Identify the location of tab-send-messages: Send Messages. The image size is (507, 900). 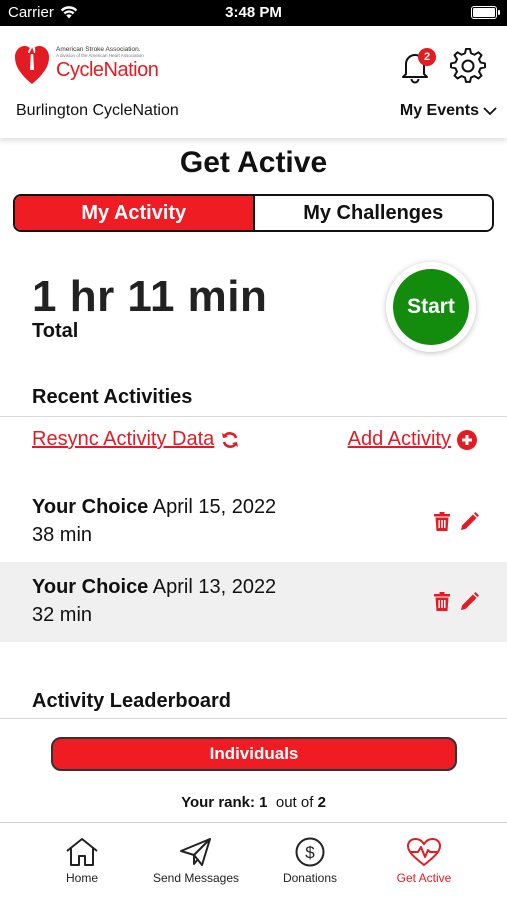
(196, 861).